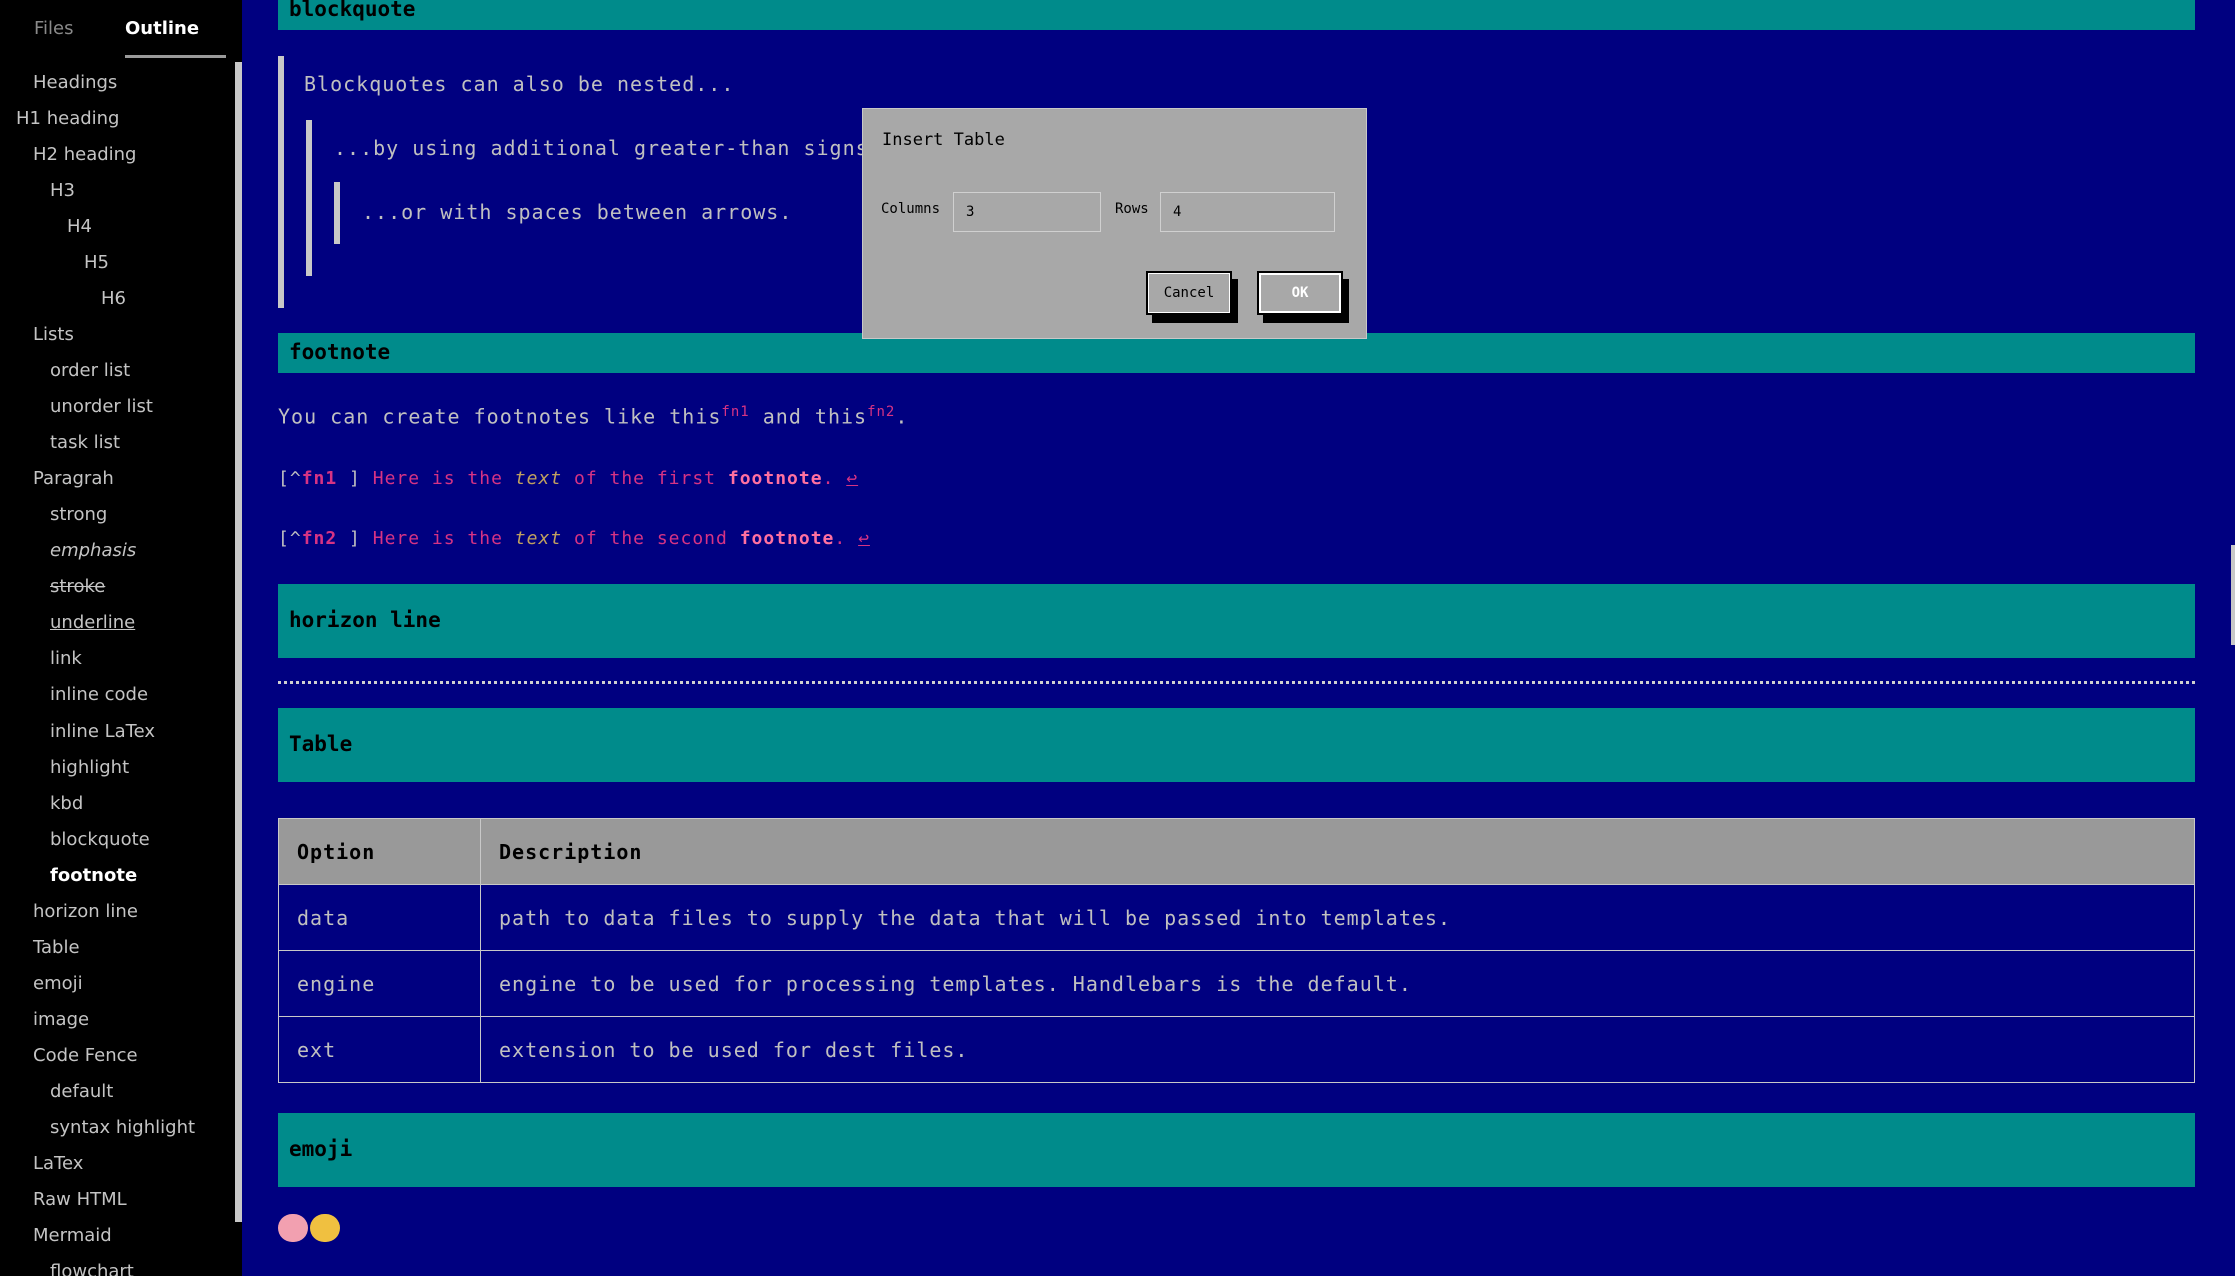 The width and height of the screenshot is (2235, 1276). I want to click on blockquote-text-3: ...or with spaces between arrows., so click(577, 212).